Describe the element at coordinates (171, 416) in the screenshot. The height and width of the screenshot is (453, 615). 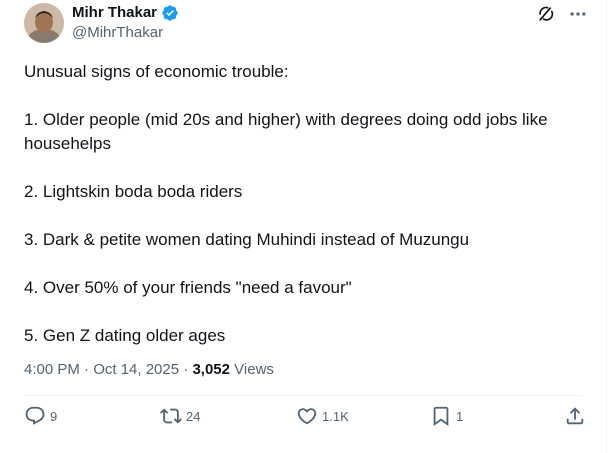
I see `repost-icon` at that location.